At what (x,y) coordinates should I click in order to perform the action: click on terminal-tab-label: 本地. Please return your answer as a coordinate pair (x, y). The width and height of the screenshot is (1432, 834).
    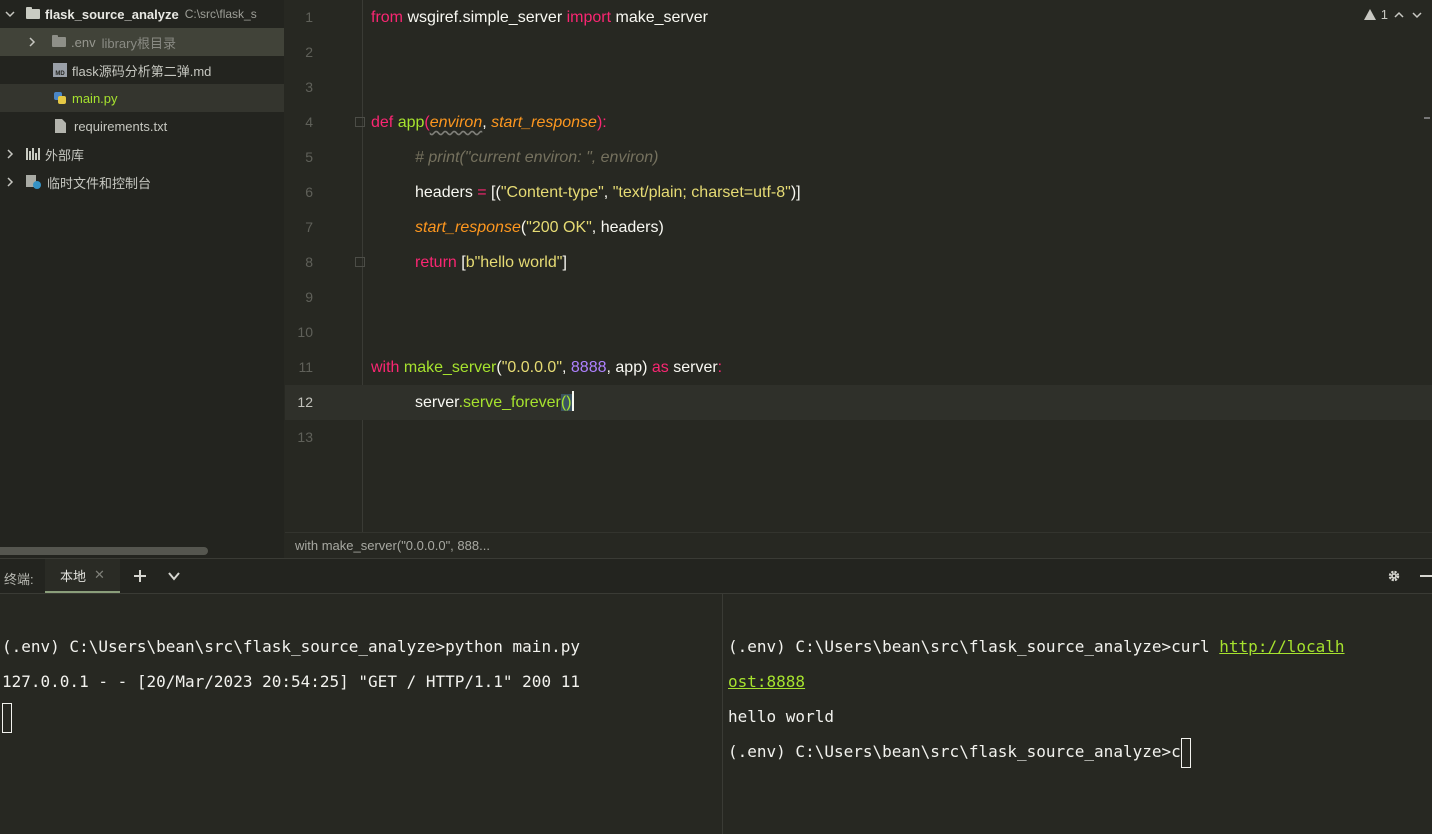
    Looking at the image, I should click on (73, 576).